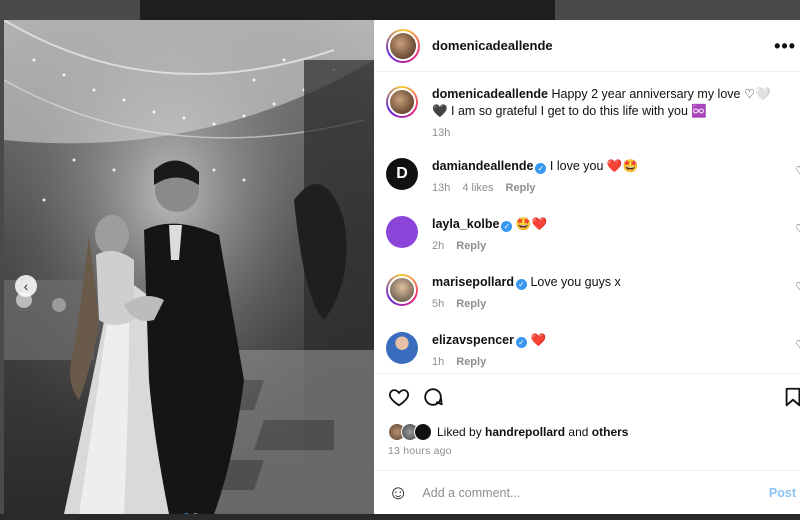 This screenshot has width=800, height=520. I want to click on comment-time: 5h, so click(438, 304).